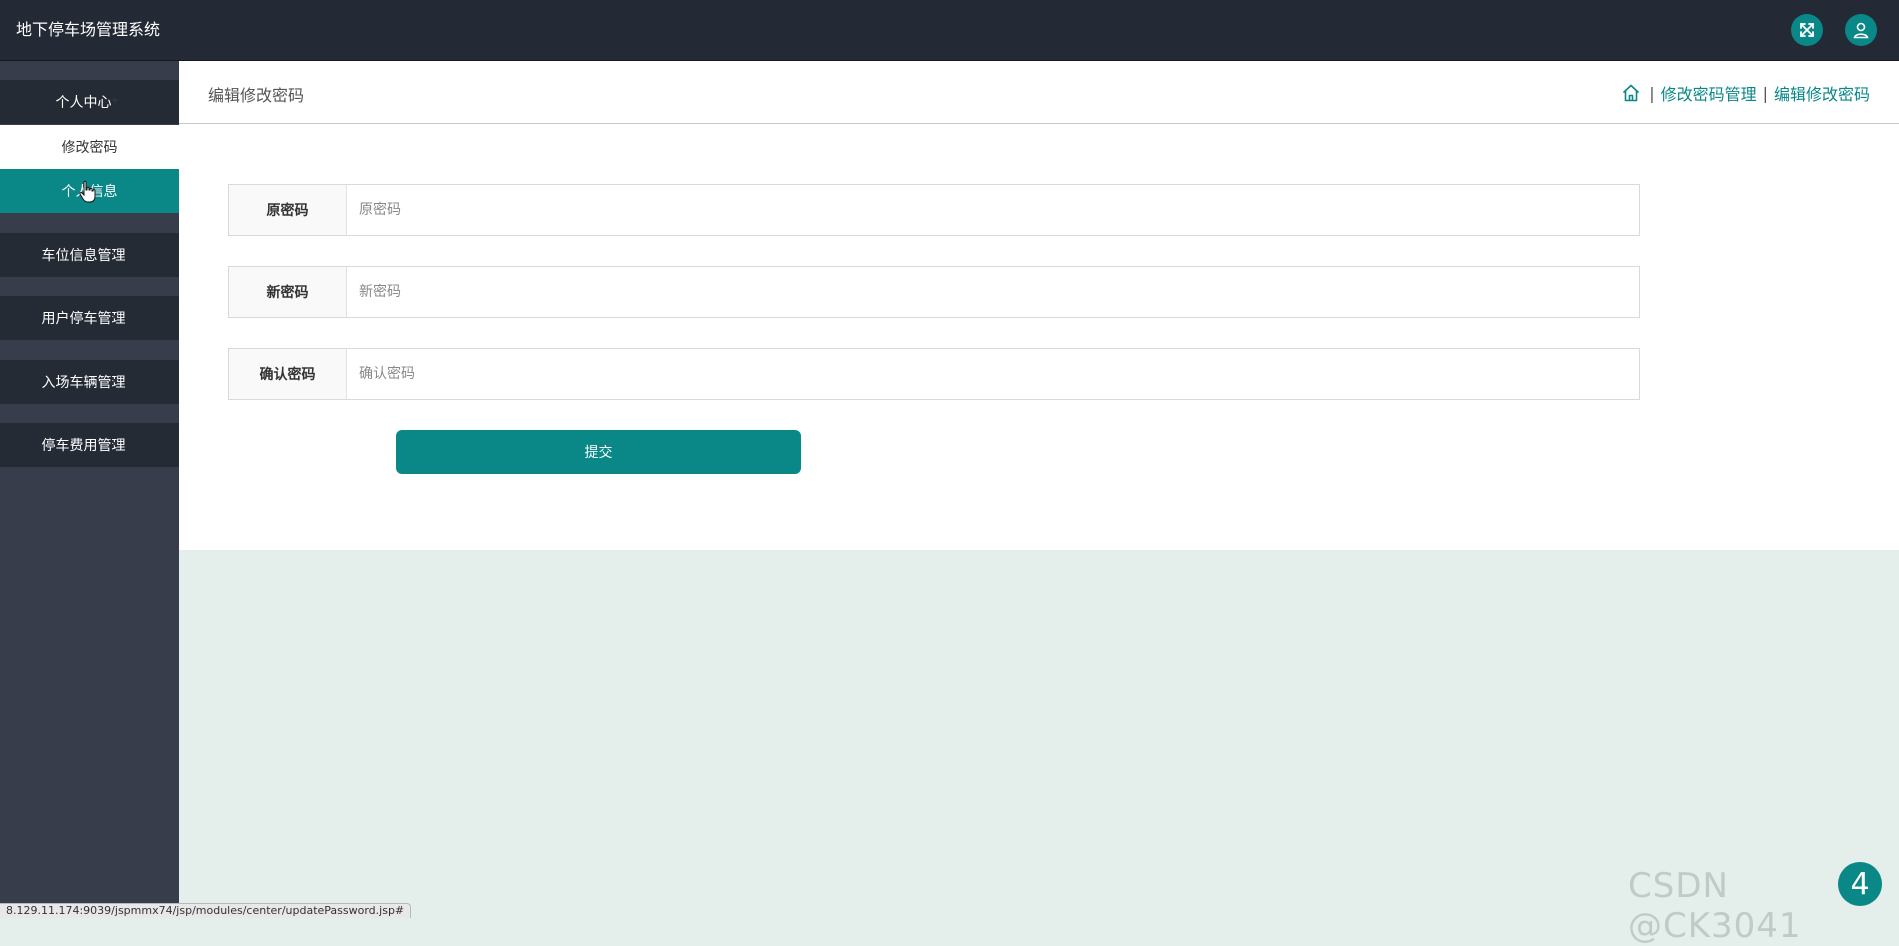 Image resolution: width=1899 pixels, height=946 pixels. Describe the element at coordinates (288, 210) in the screenshot. I see `old-password-label: 原密码` at that location.